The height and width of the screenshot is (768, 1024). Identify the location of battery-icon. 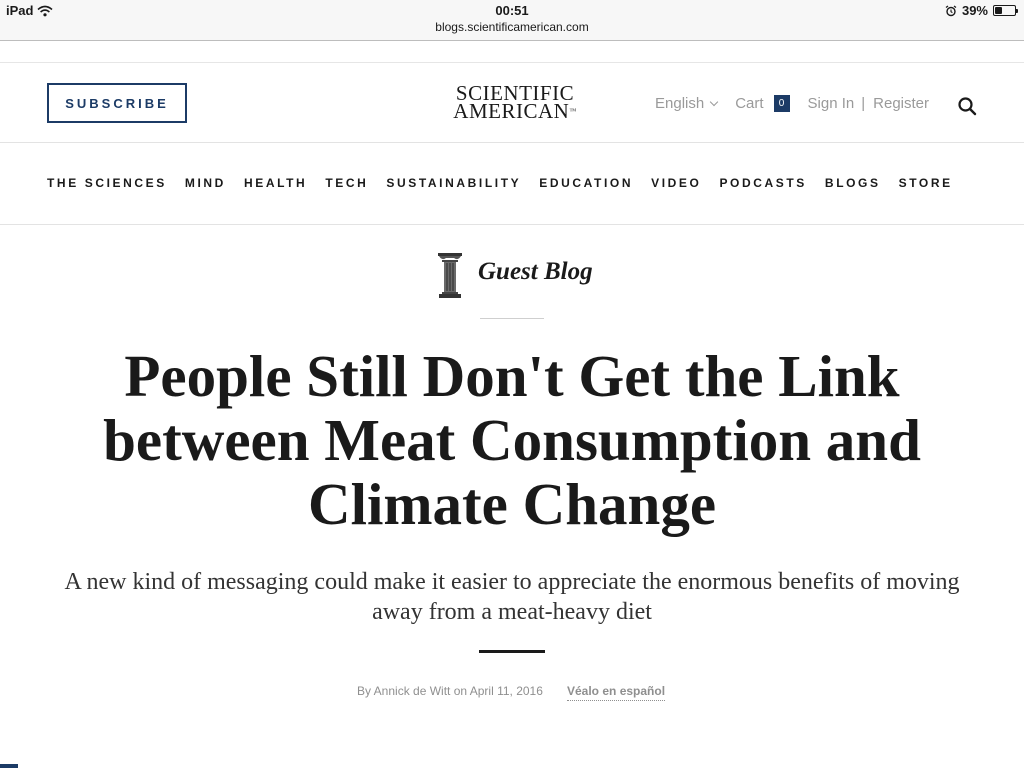
(1005, 10).